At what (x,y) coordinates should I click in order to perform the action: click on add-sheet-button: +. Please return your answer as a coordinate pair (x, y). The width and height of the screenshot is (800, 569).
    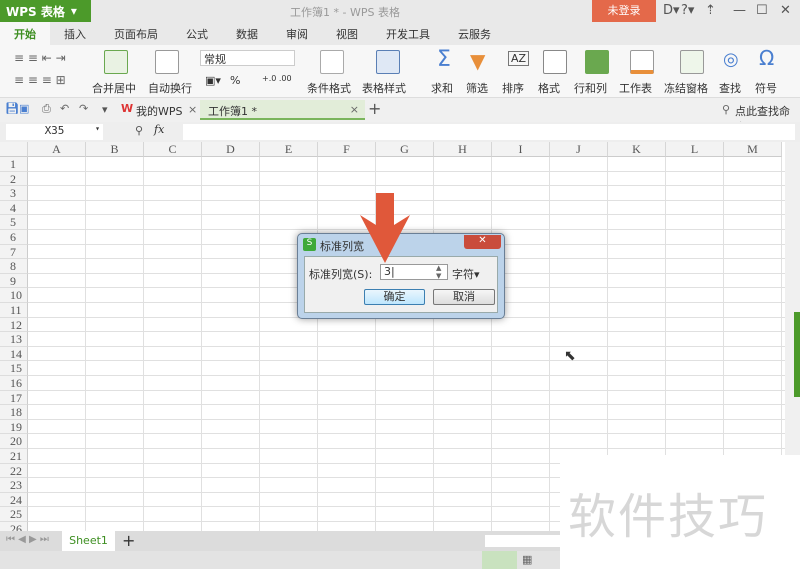
    Looking at the image, I should click on (128, 540).